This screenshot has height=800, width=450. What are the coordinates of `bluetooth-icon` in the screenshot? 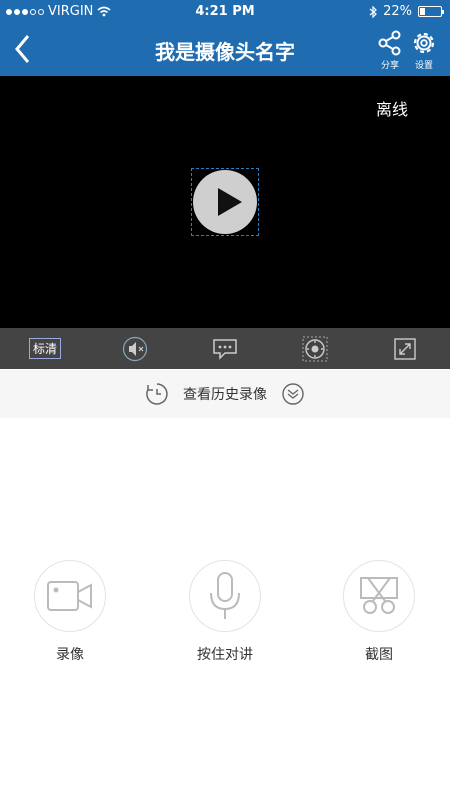 It's located at (373, 11).